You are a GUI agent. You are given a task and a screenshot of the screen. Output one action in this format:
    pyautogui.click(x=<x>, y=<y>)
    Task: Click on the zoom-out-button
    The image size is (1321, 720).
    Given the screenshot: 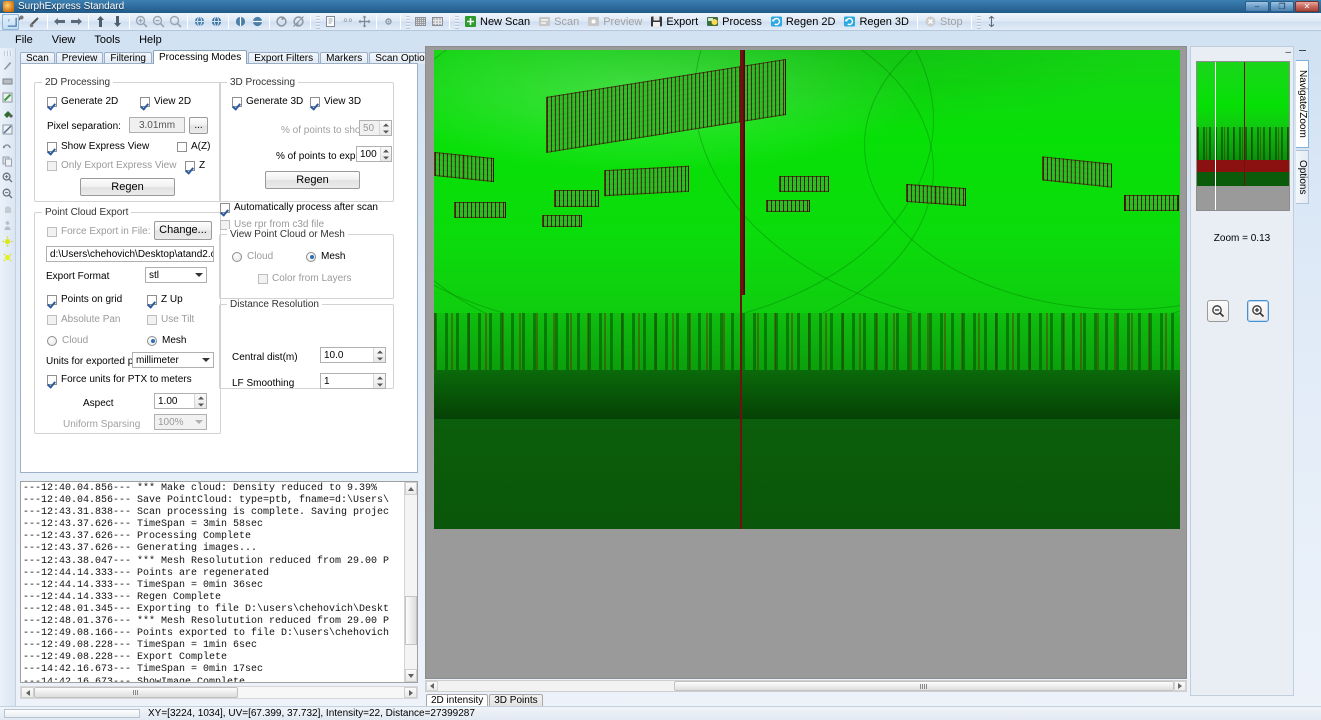 What is the action you would take?
    pyautogui.click(x=1218, y=311)
    